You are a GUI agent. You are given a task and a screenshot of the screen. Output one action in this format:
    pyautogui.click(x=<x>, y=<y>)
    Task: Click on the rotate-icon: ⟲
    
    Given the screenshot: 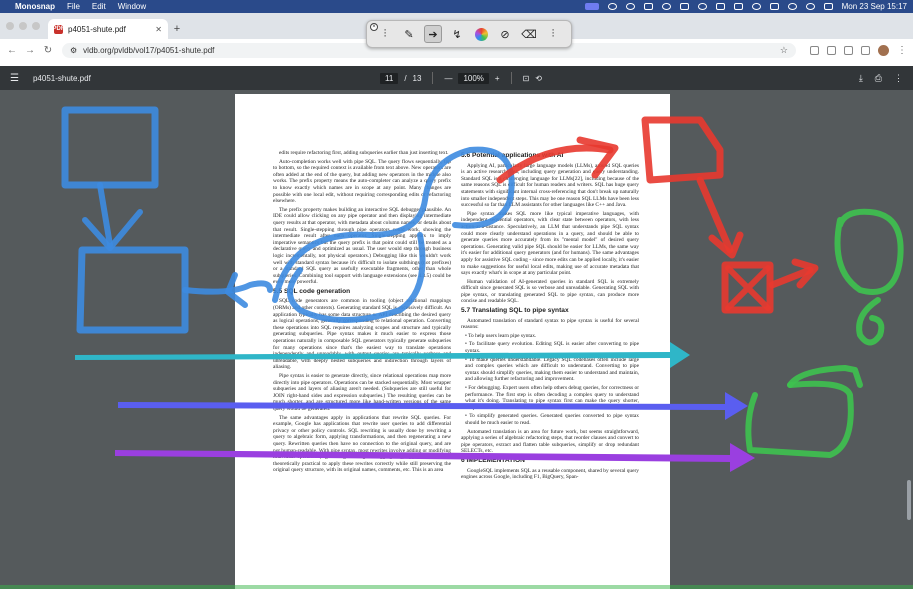 What is the action you would take?
    pyautogui.click(x=538, y=78)
    